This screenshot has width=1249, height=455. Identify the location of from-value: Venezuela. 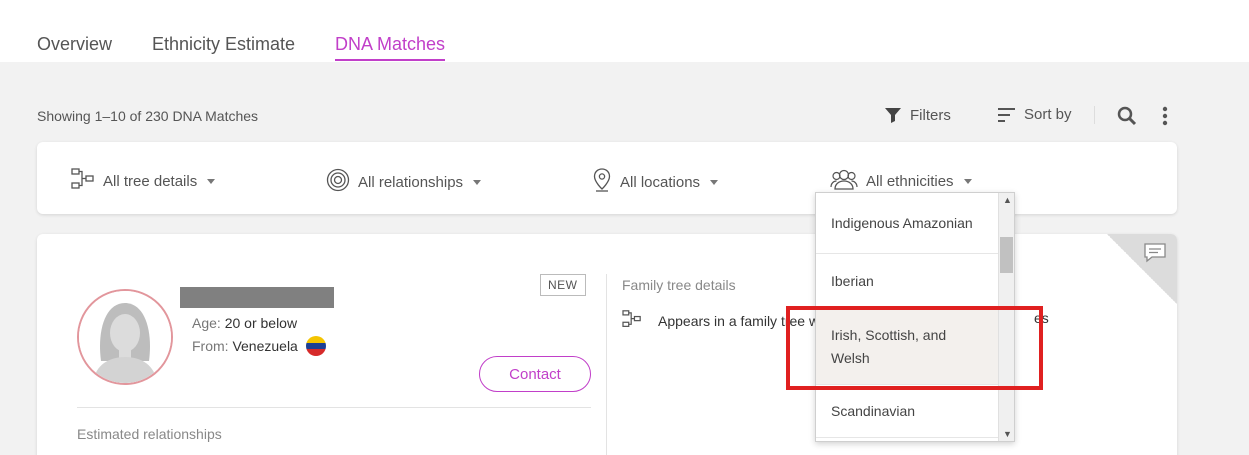
(265, 346).